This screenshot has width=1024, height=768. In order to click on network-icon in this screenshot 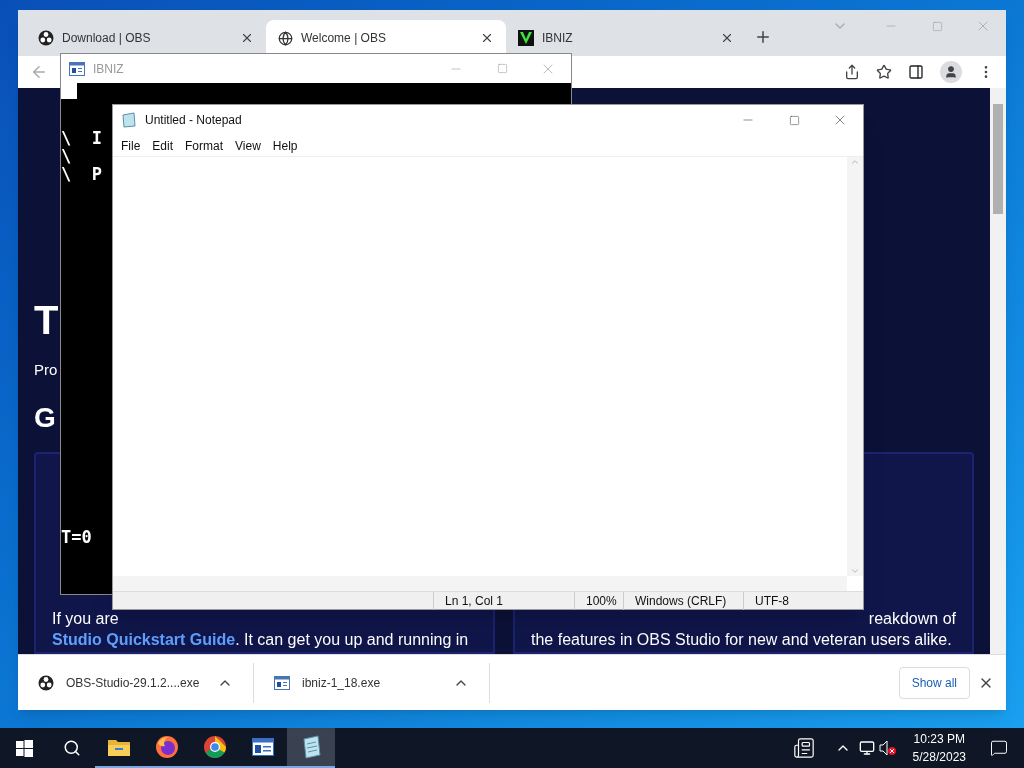, I will do `click(866, 748)`.